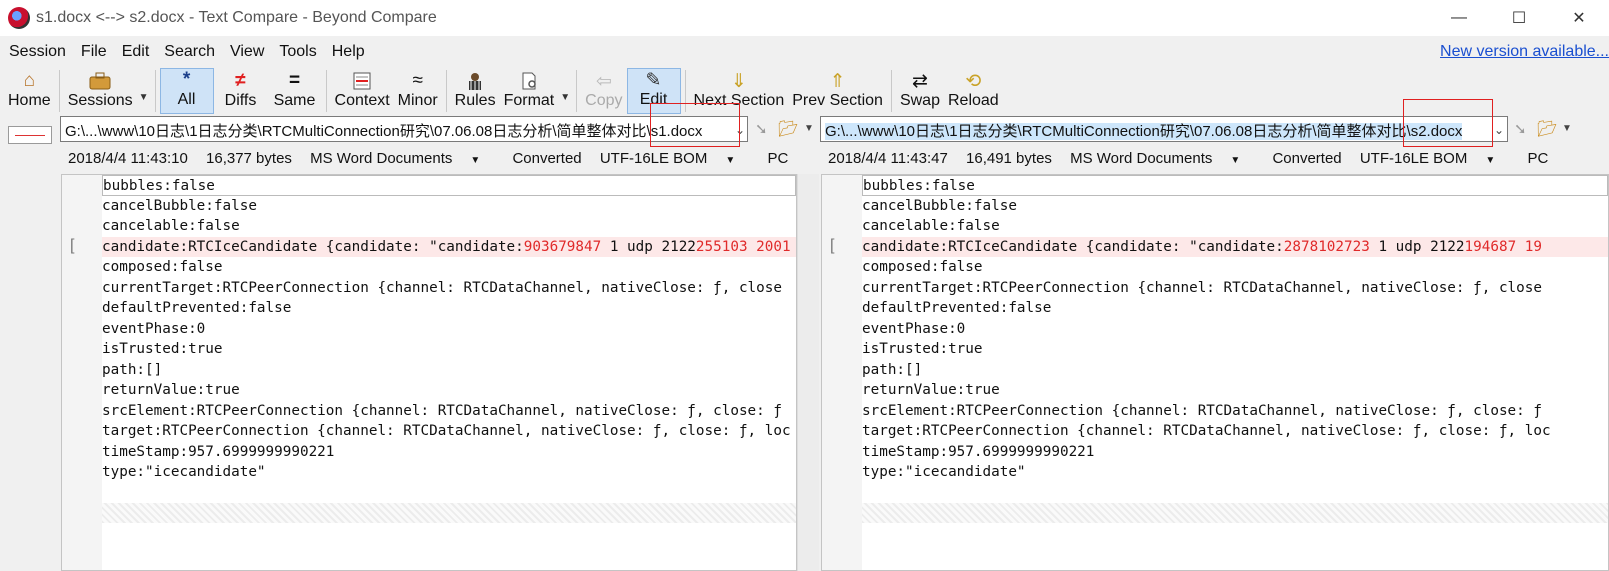  I want to click on home-button: ⌂ Home, so click(29, 91).